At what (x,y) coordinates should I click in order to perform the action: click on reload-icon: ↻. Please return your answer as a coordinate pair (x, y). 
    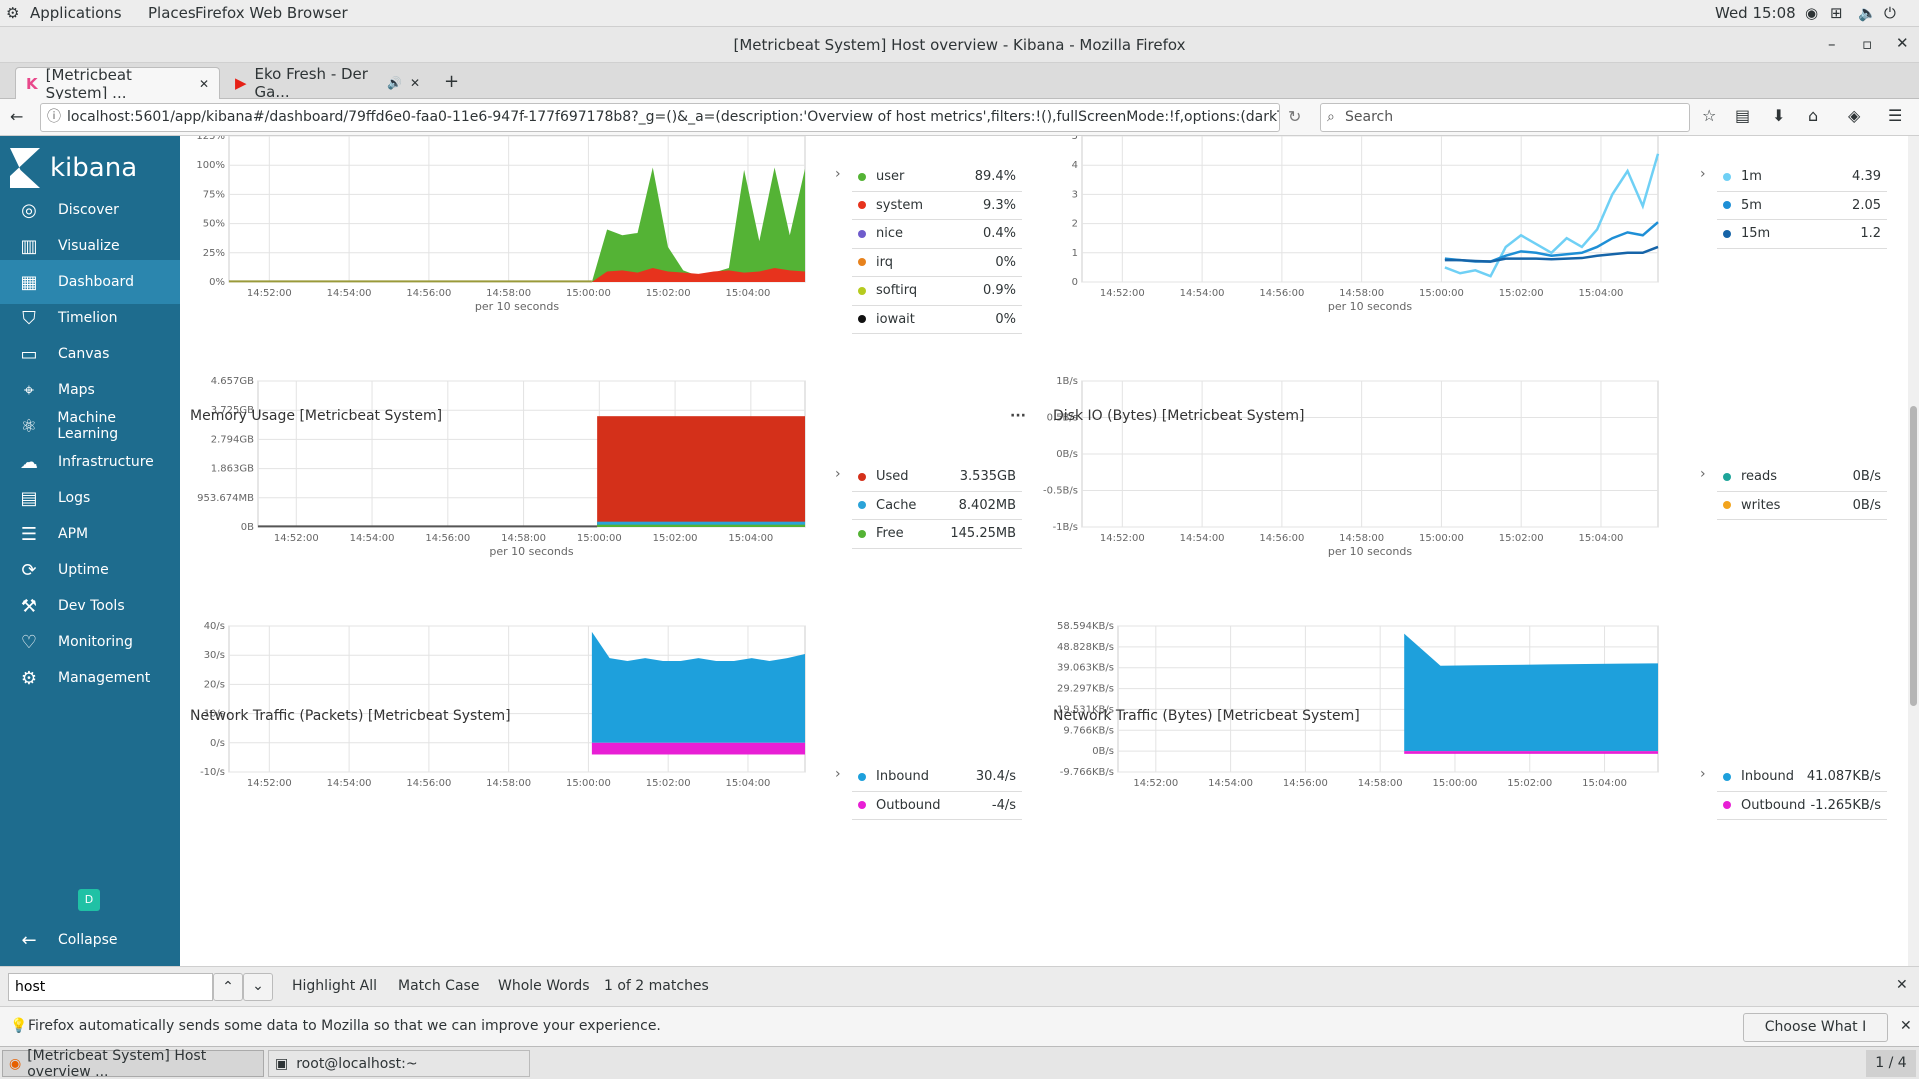
    Looking at the image, I should click on (1294, 116).